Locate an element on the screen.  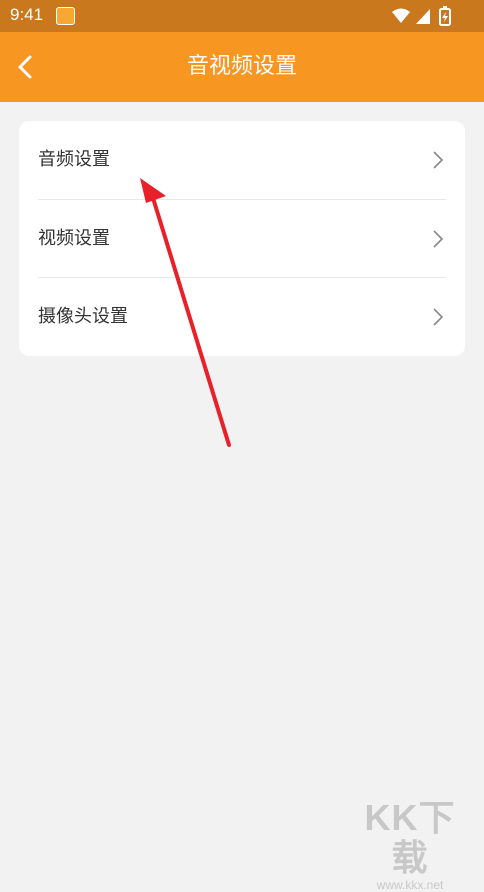
status-time: 9:41 is located at coordinates (27, 14).